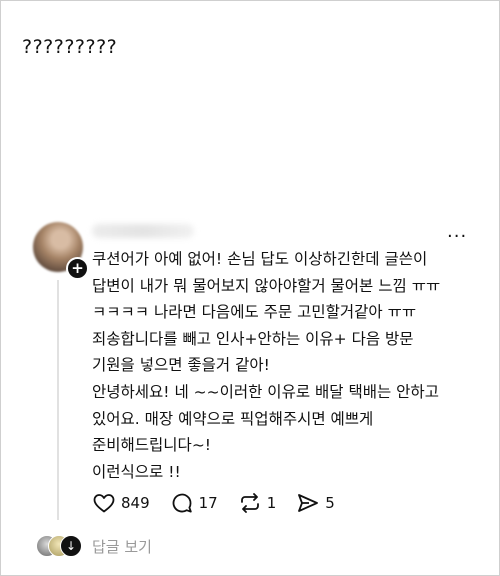 The width and height of the screenshot is (500, 576). I want to click on heart-icon, so click(104, 503).